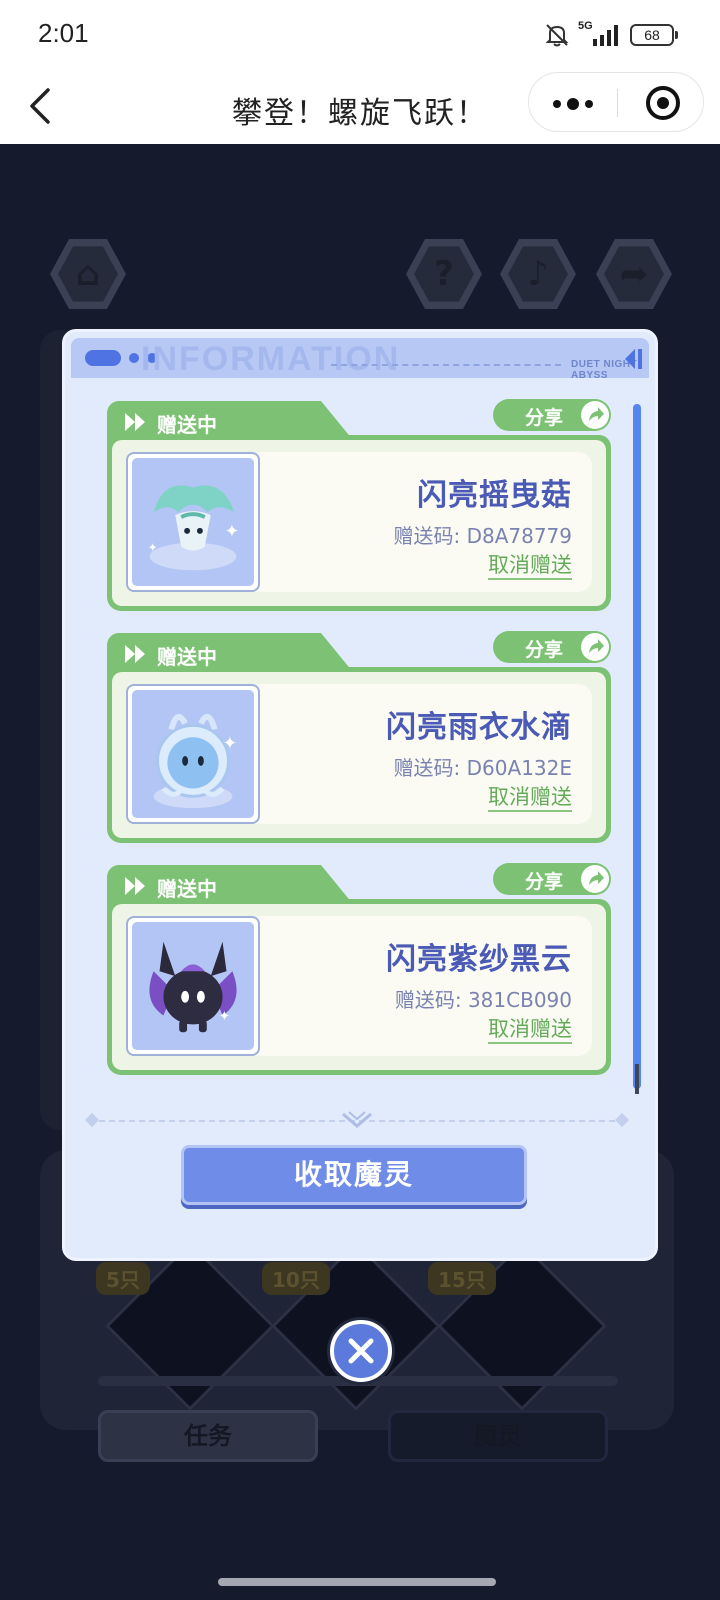 The height and width of the screenshot is (1600, 720). I want to click on gift-card: 赠送中 分享 ✦ ✦ 闪亮摇曳菇 赠送码: D8A78779 取消赠送, so click(359, 505).